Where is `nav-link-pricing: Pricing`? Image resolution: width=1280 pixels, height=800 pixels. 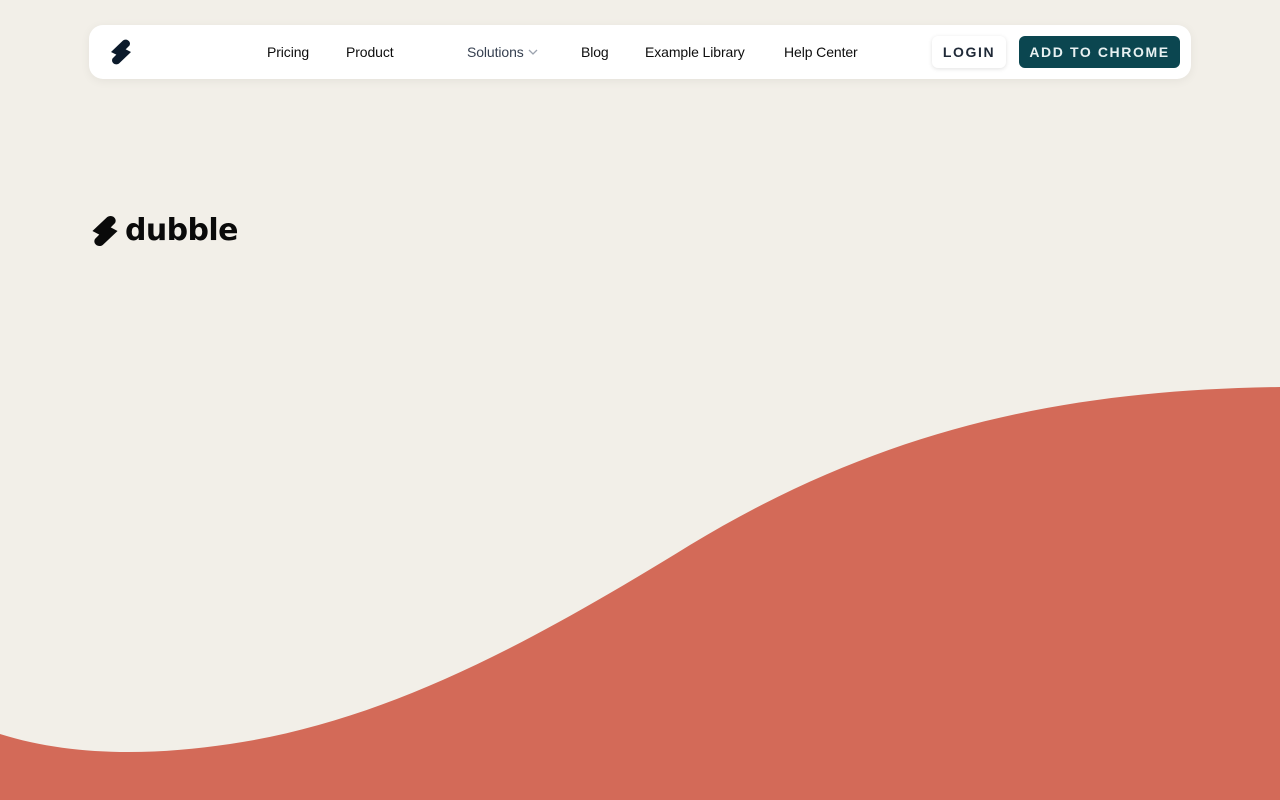
nav-link-pricing: Pricing is located at coordinates (288, 52).